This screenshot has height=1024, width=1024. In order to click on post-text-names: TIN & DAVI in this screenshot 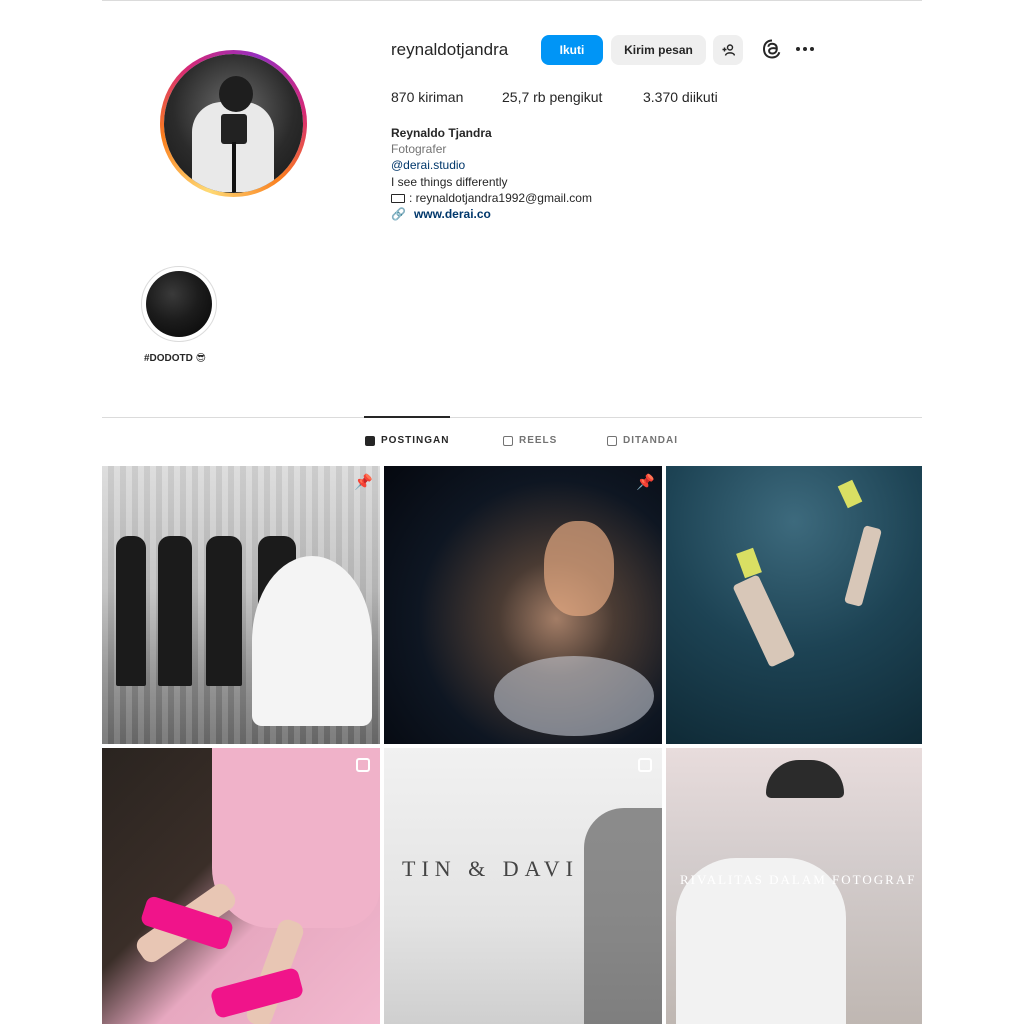, I will do `click(490, 868)`.